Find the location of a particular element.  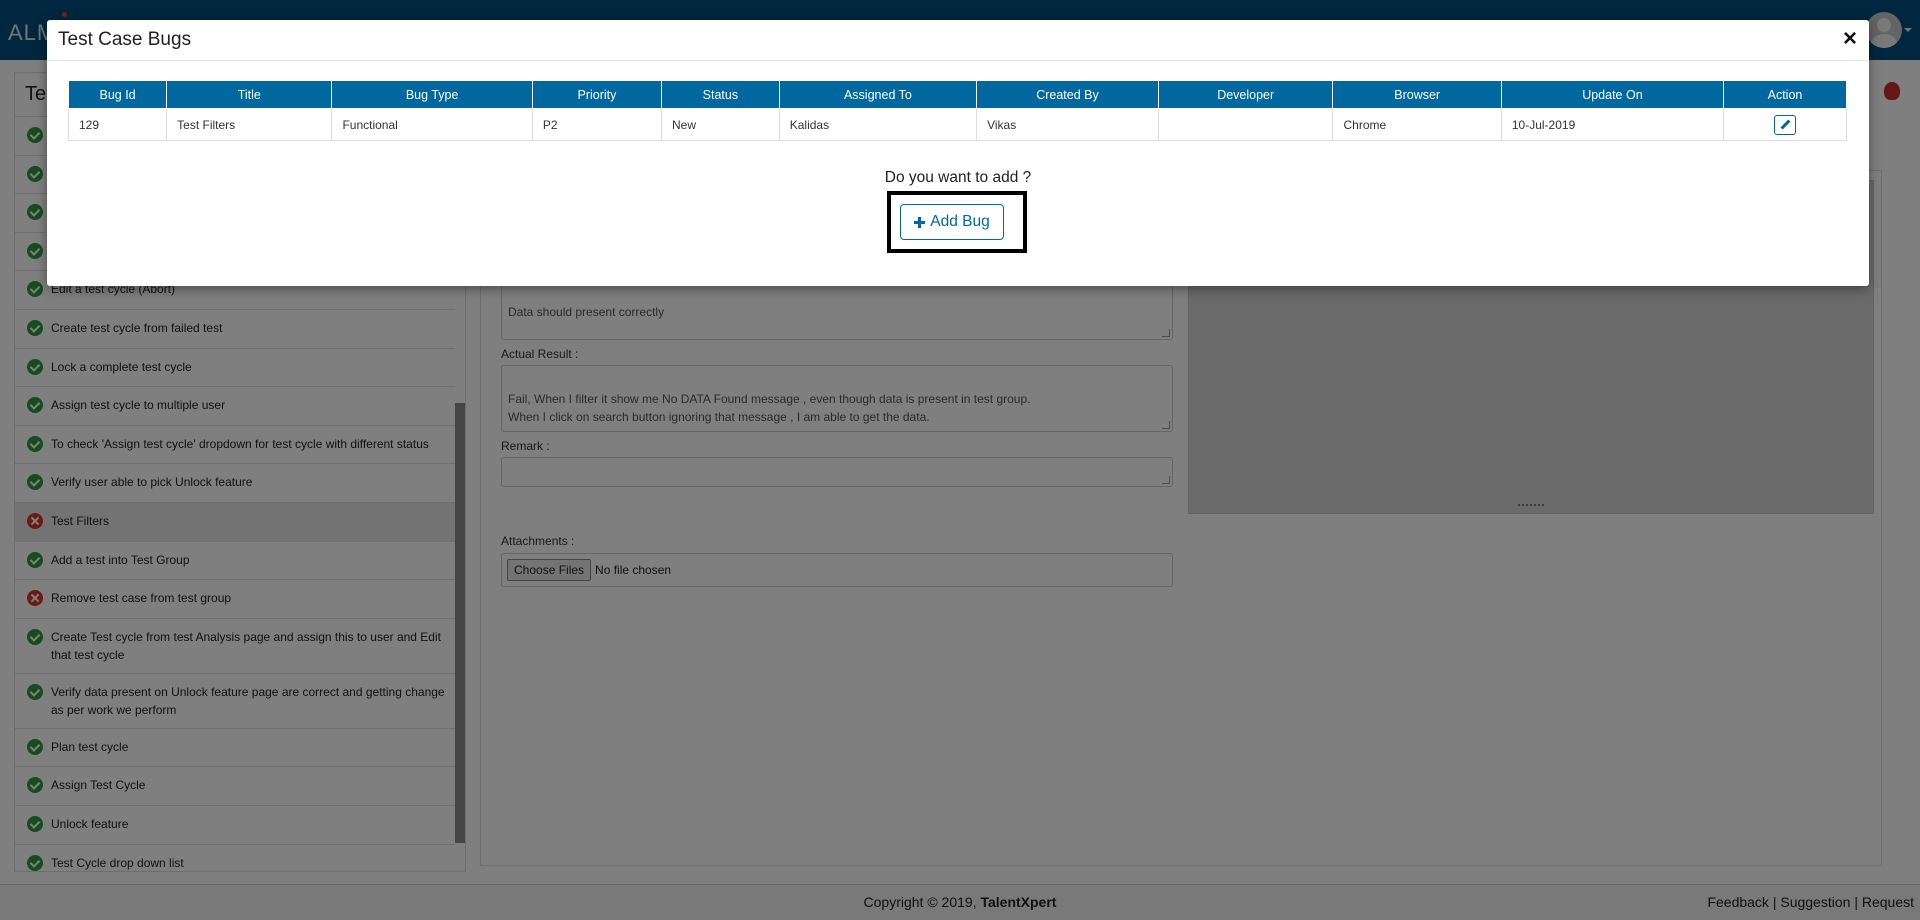

edit-pencil-icon is located at coordinates (1784, 124).